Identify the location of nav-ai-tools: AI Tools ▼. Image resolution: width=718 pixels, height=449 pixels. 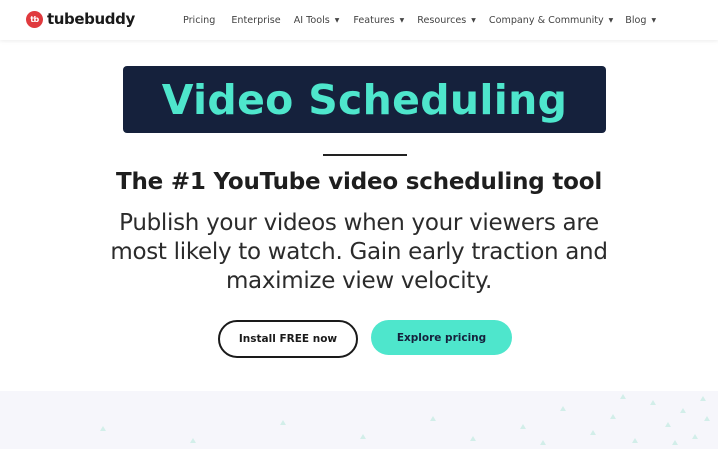
(317, 20).